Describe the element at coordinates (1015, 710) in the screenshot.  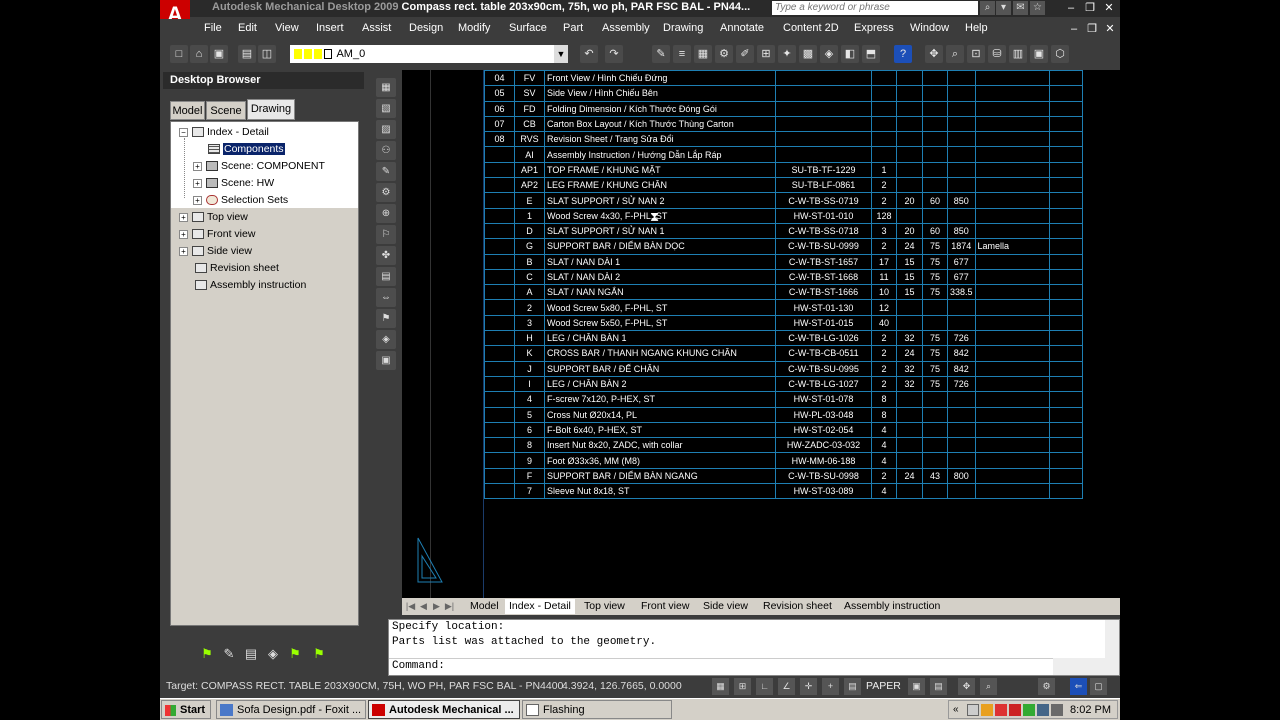
I see `tray-app-4-icon` at that location.